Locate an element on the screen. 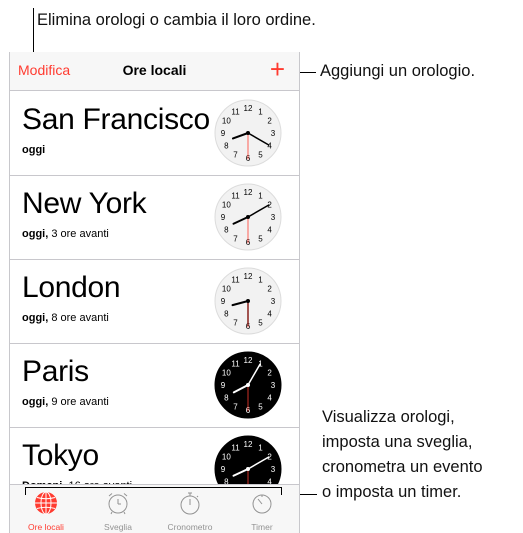 This screenshot has width=523, height=533. tab-timer: Timer is located at coordinates (262, 509).